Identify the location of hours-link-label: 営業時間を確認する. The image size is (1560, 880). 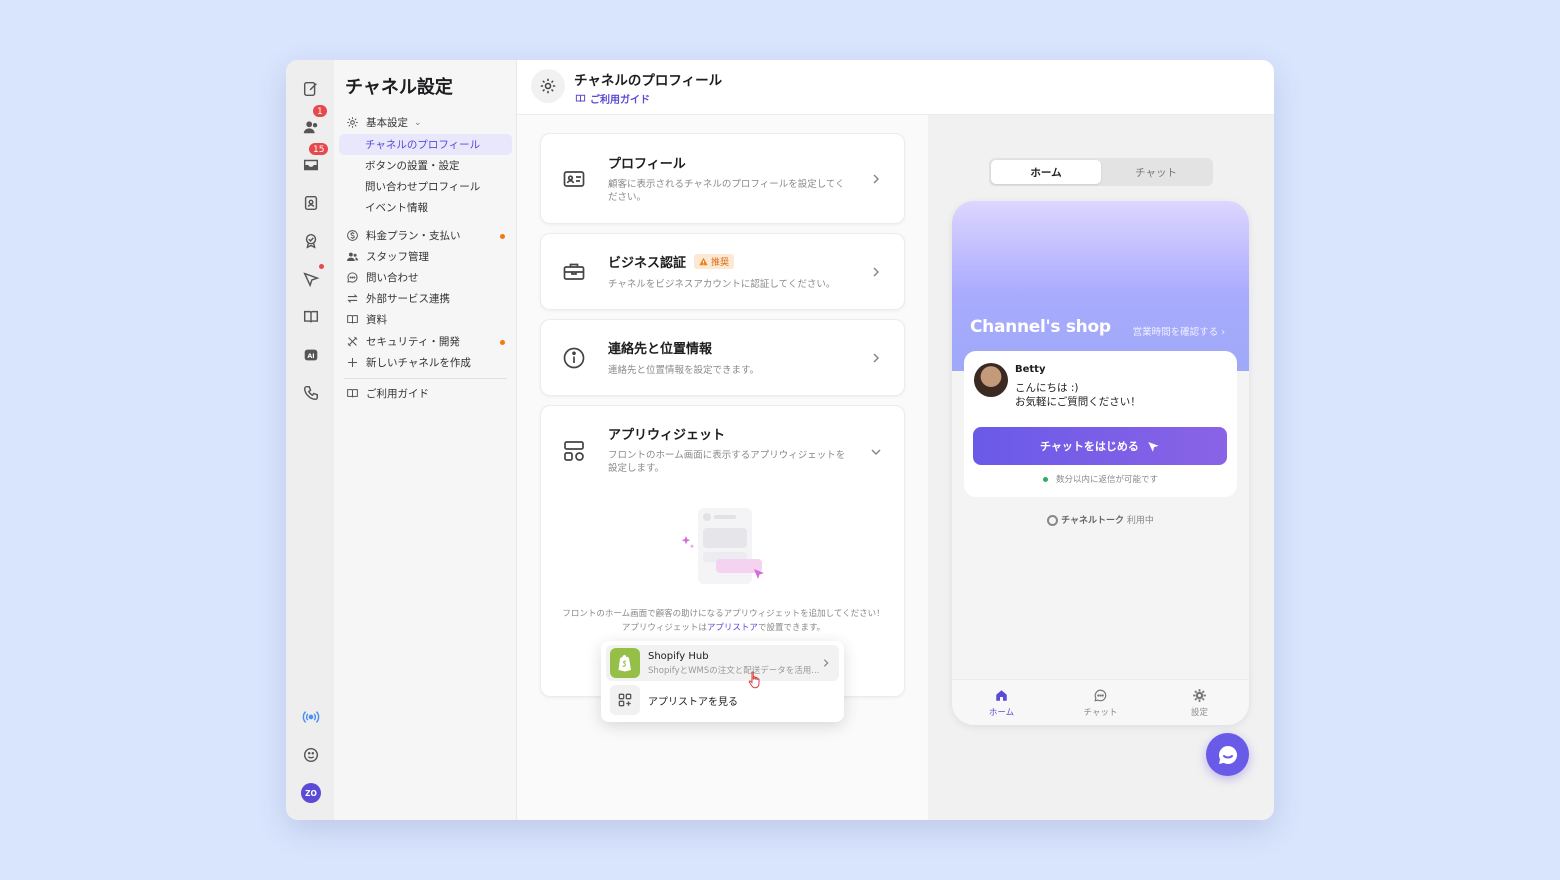
(1175, 332).